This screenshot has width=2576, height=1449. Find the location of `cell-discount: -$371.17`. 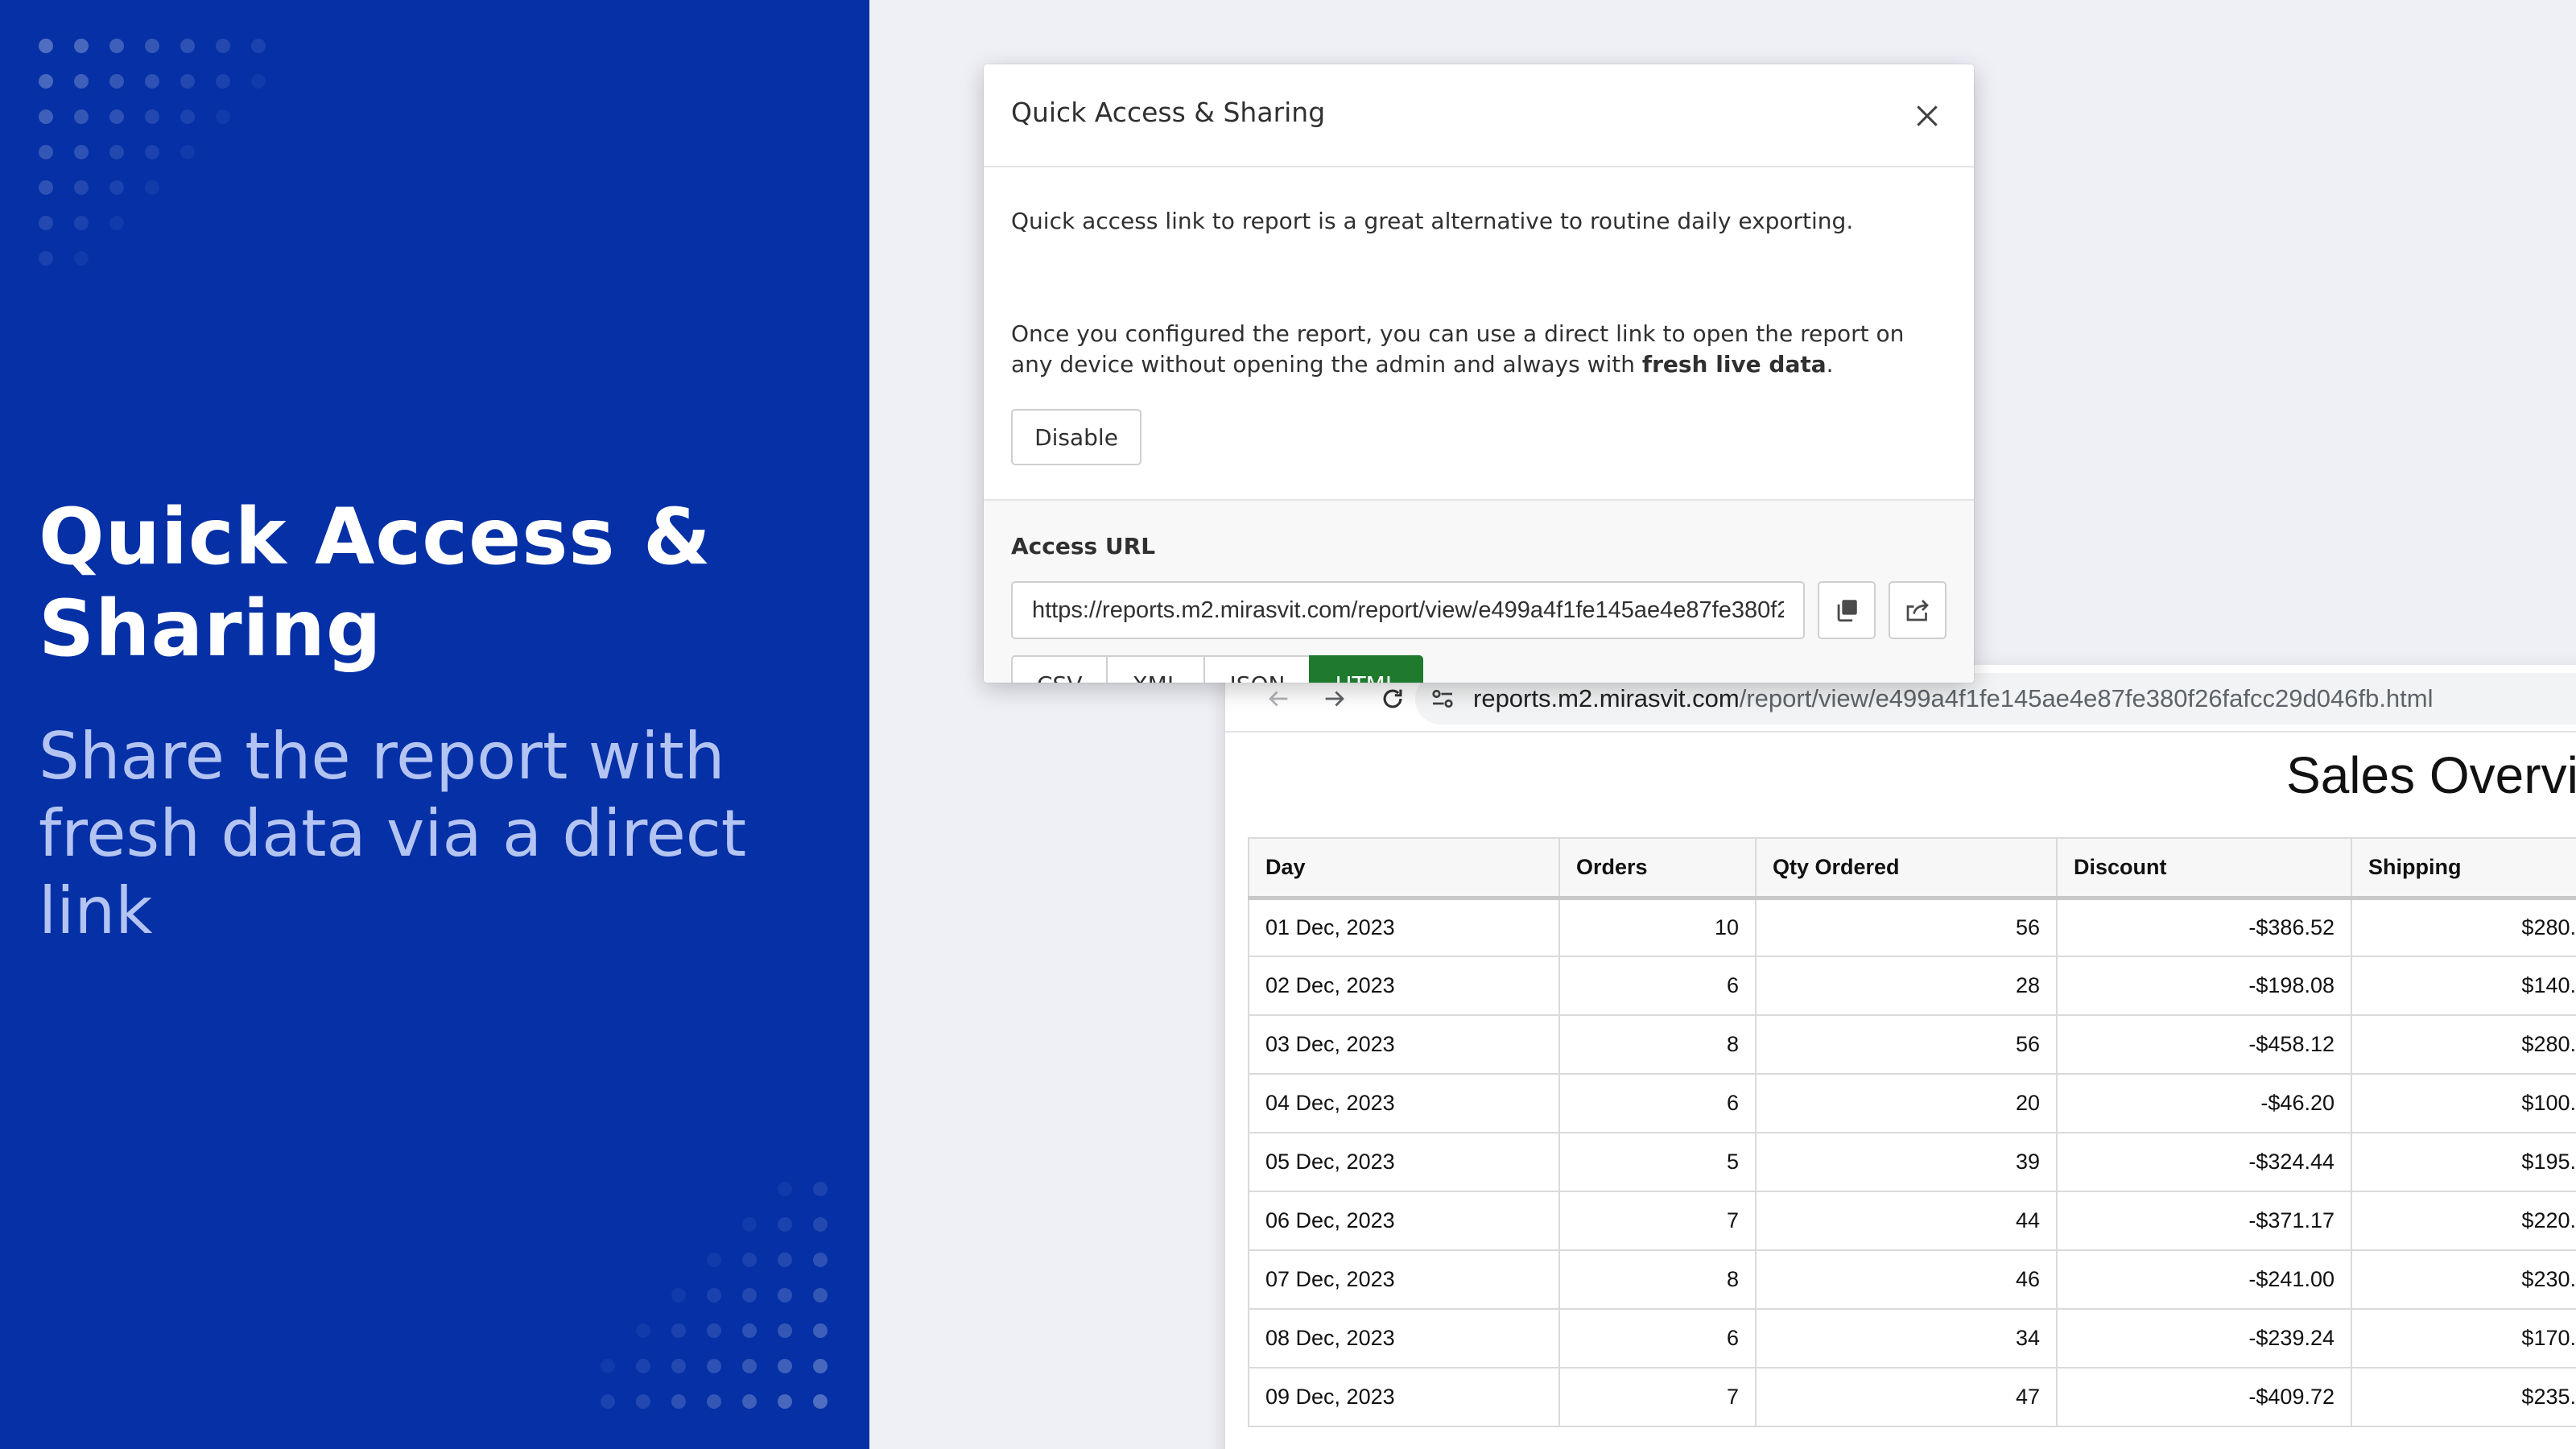

cell-discount: -$371.17 is located at coordinates (2204, 1221).